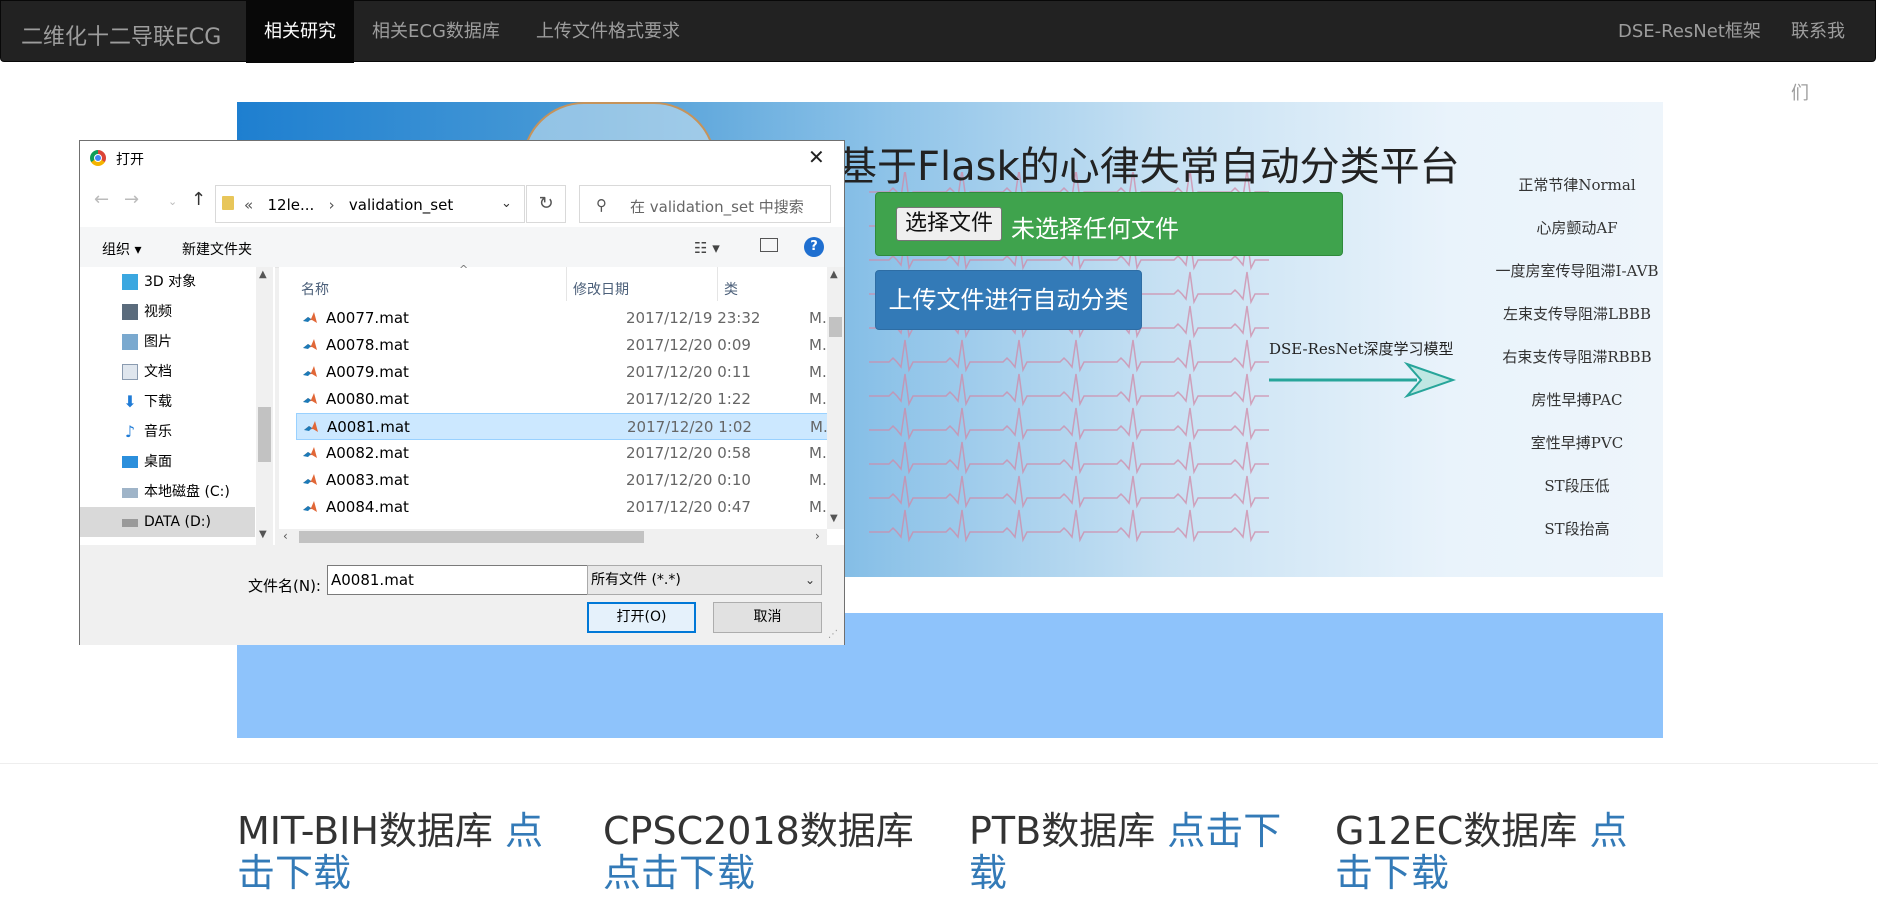 This screenshot has height=900, width=1878. What do you see at coordinates (264, 406) in the screenshot?
I see `nav-pane-scrollbar: ▲ ▼` at bounding box center [264, 406].